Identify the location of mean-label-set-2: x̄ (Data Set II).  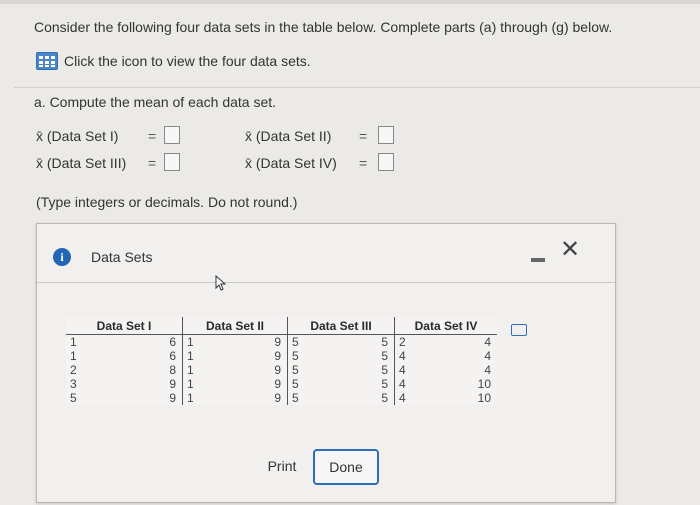
(288, 136).